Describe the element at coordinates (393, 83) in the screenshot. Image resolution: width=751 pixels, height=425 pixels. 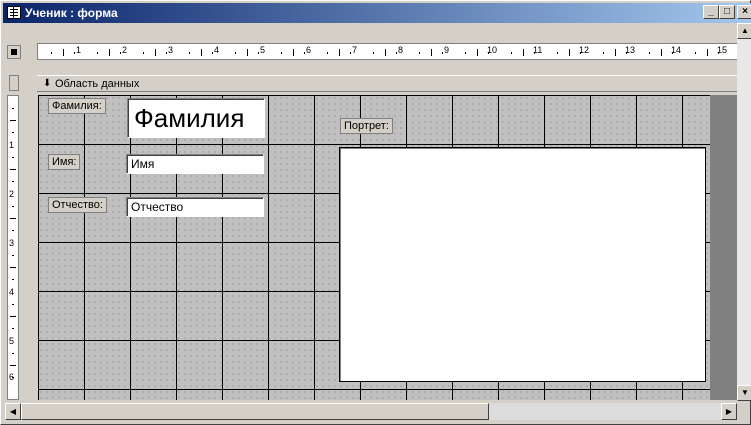
I see `detail-section-header: ⬇ Область данных` at that location.